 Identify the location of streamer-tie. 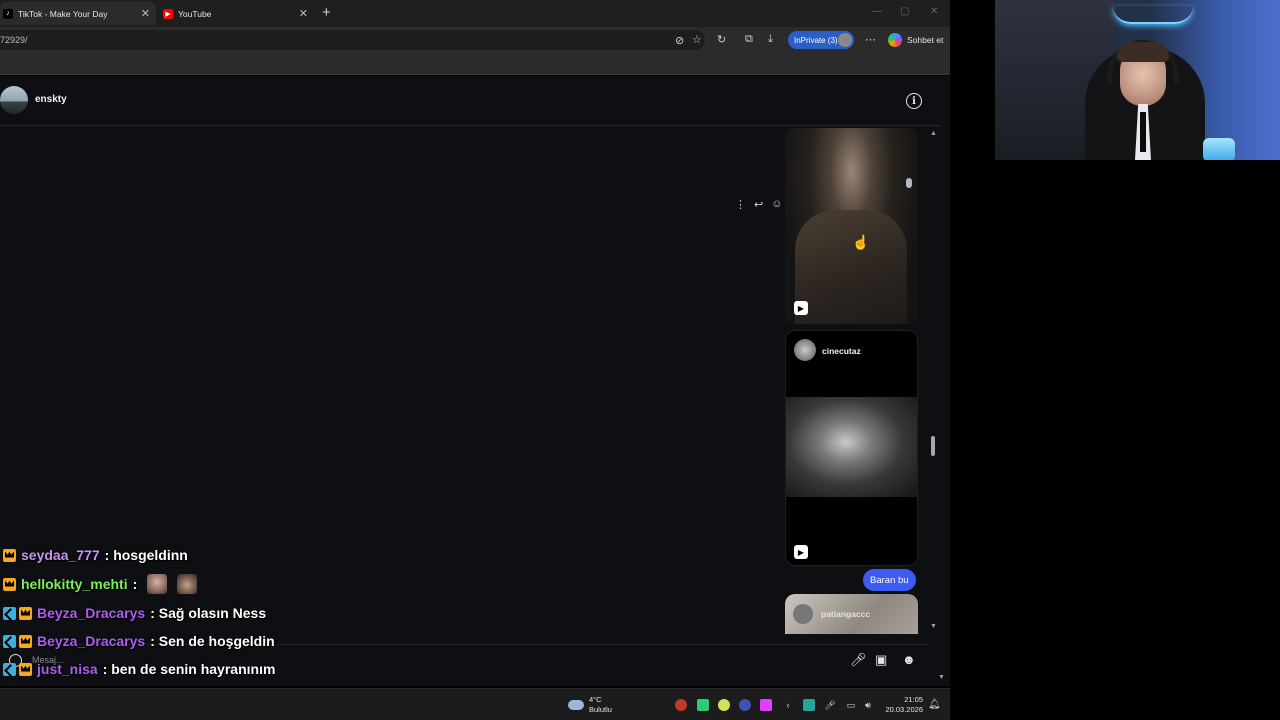
(1143, 132).